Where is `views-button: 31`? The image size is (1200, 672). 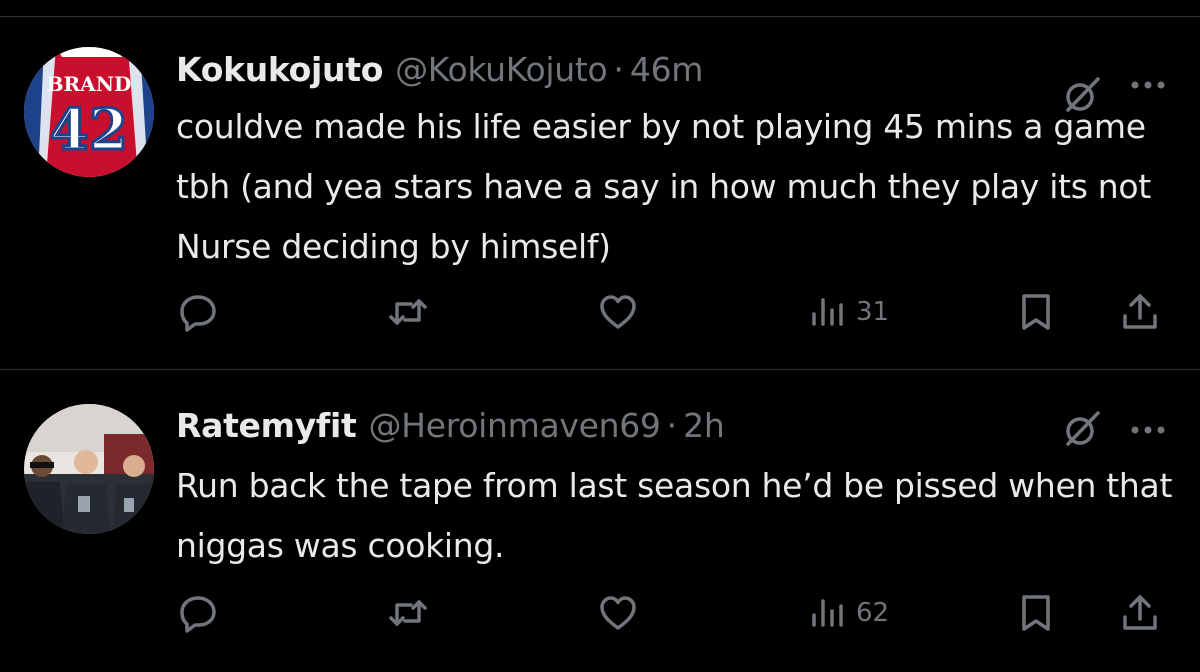
views-button: 31 is located at coordinates (847, 312).